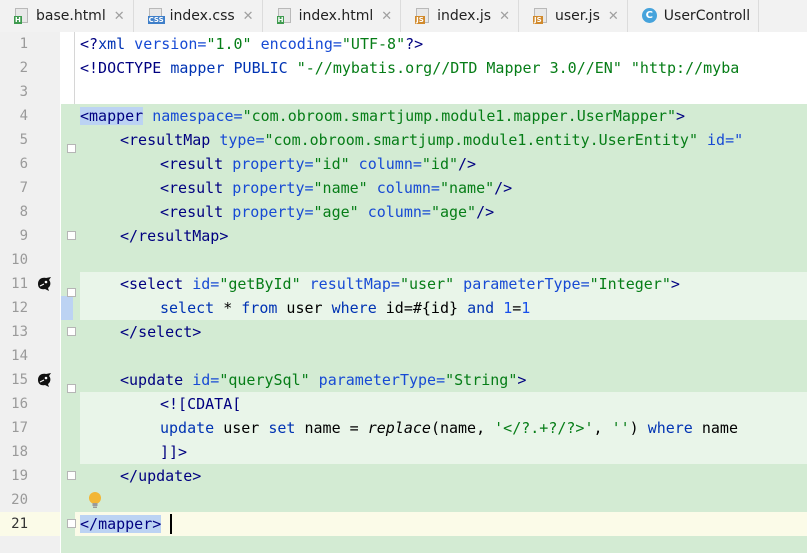 Image resolution: width=807 pixels, height=553 pixels. Describe the element at coordinates (71, 16) in the screenshot. I see `tab-label: base.html` at that location.